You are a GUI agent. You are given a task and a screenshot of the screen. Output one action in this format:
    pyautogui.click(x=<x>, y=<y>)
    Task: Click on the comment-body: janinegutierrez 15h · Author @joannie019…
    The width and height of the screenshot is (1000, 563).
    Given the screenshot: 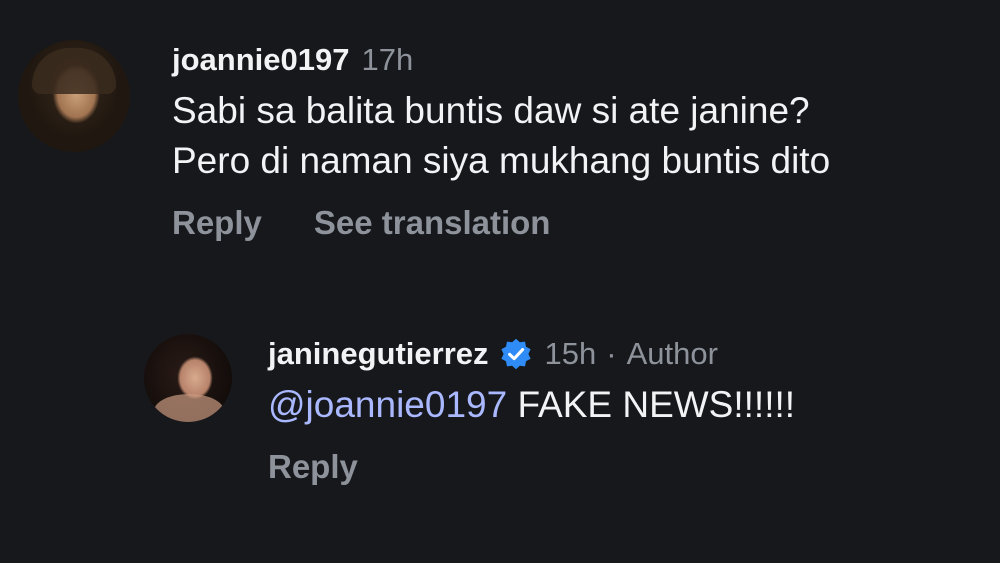 What is the action you would take?
    pyautogui.click(x=531, y=411)
    